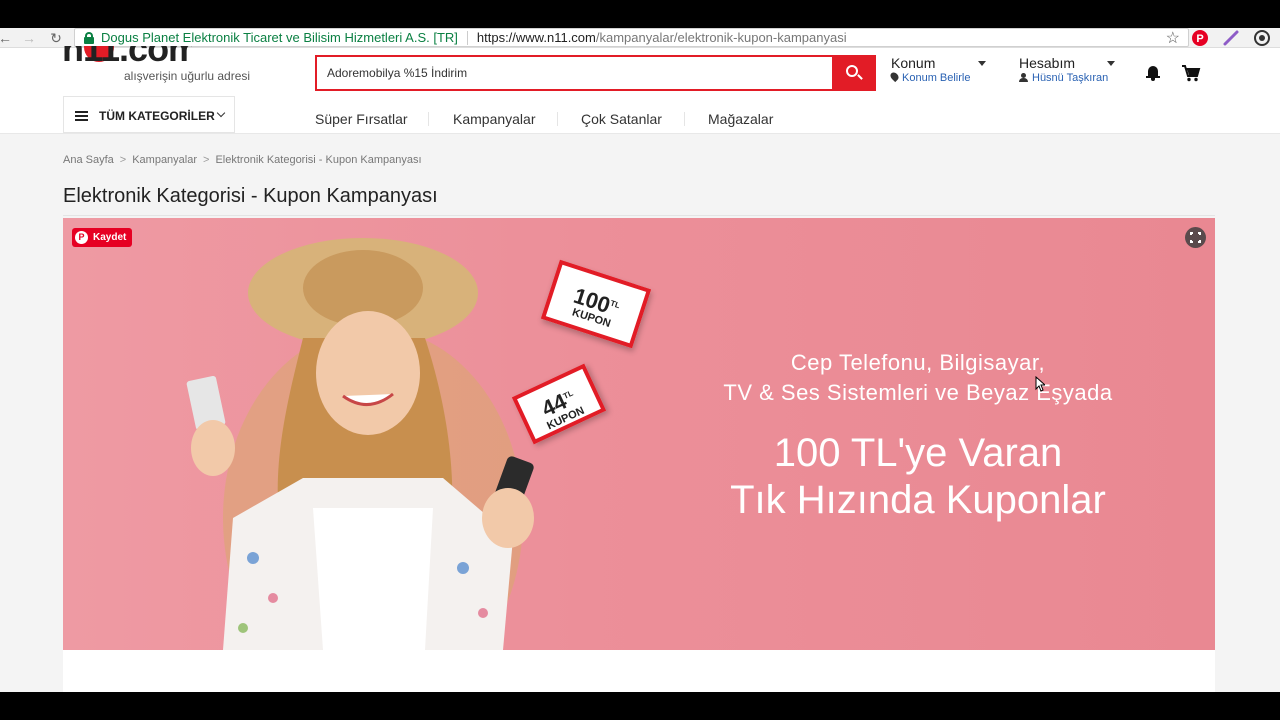 Image resolution: width=1280 pixels, height=720 pixels. Describe the element at coordinates (102, 237) in the screenshot. I see `pinterest-save-button: P Kaydet` at that location.